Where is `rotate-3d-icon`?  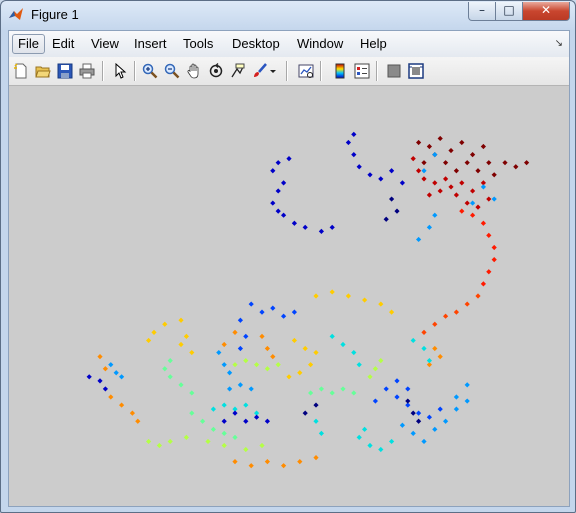
rotate-3d-icon is located at coordinates (216, 71).